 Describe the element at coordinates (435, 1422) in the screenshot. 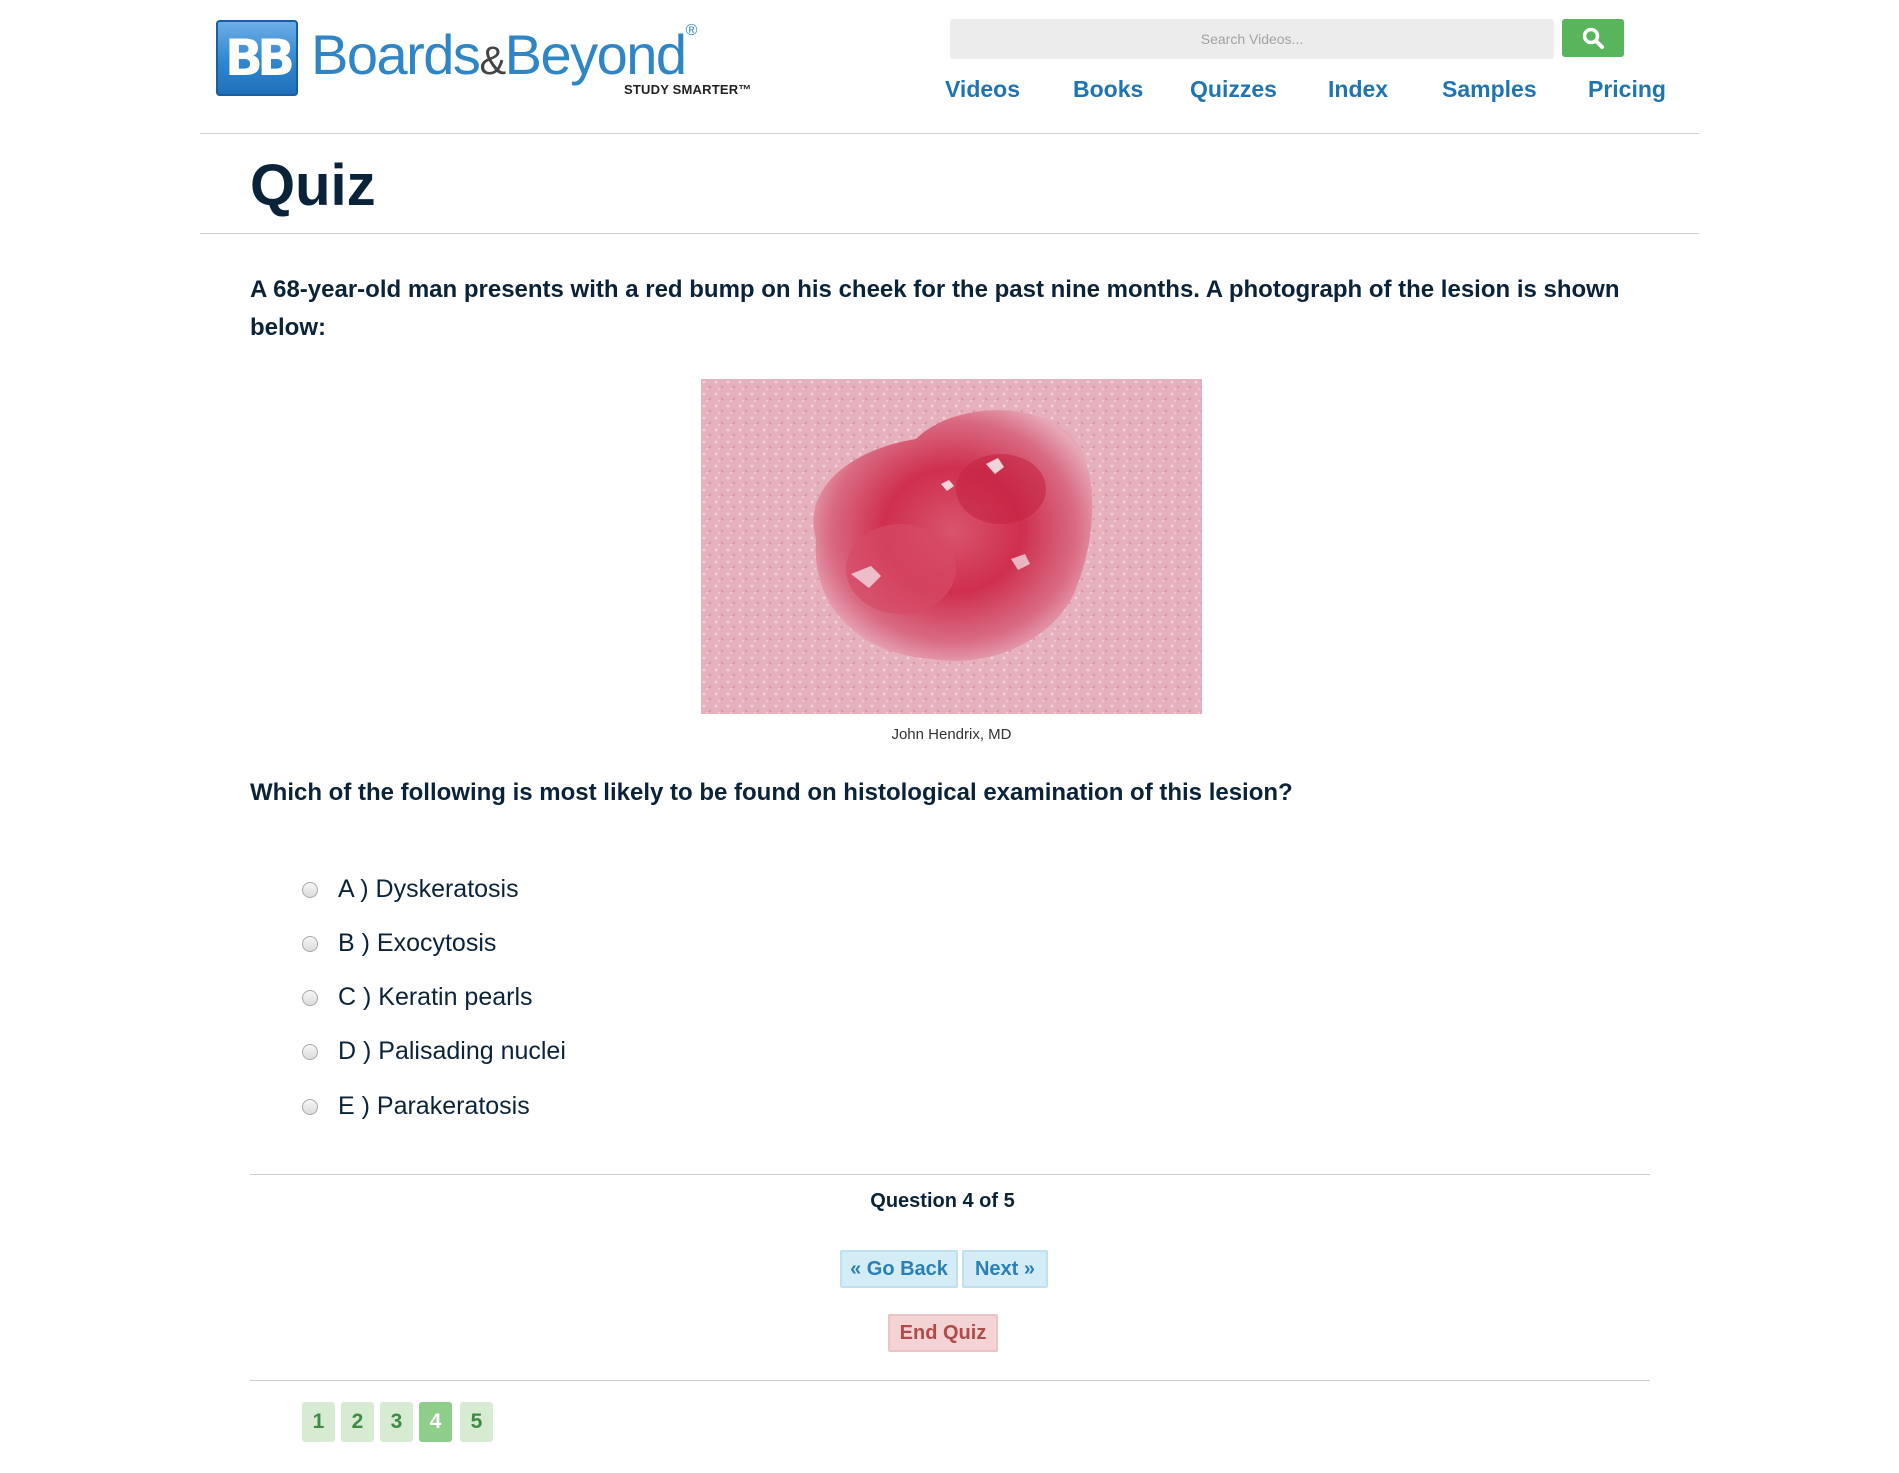

I see `page-button-4-current: 4` at that location.